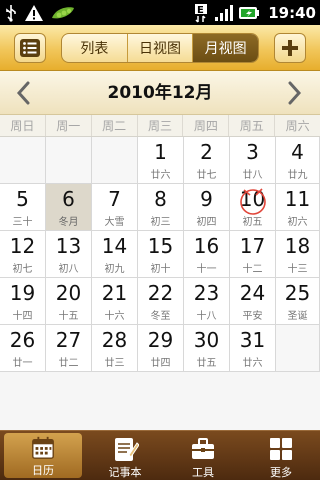 This screenshot has width=320, height=480. What do you see at coordinates (252, 293) in the screenshot?
I see `day-number: 24` at bounding box center [252, 293].